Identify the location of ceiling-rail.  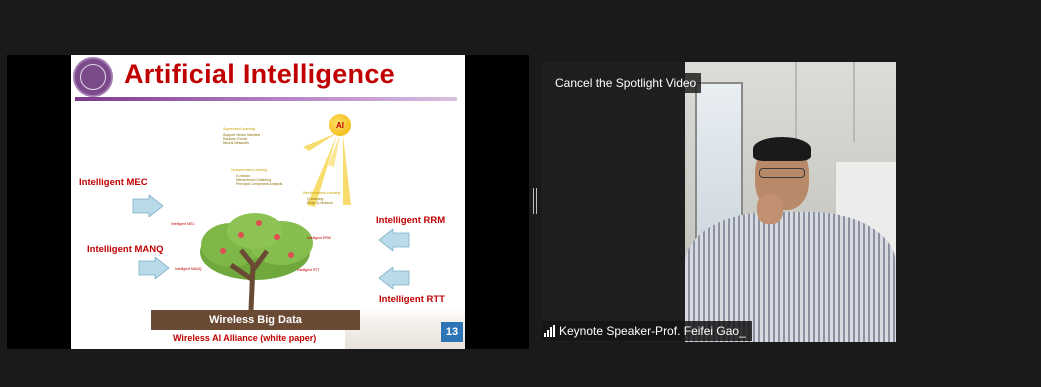
(825, 102).